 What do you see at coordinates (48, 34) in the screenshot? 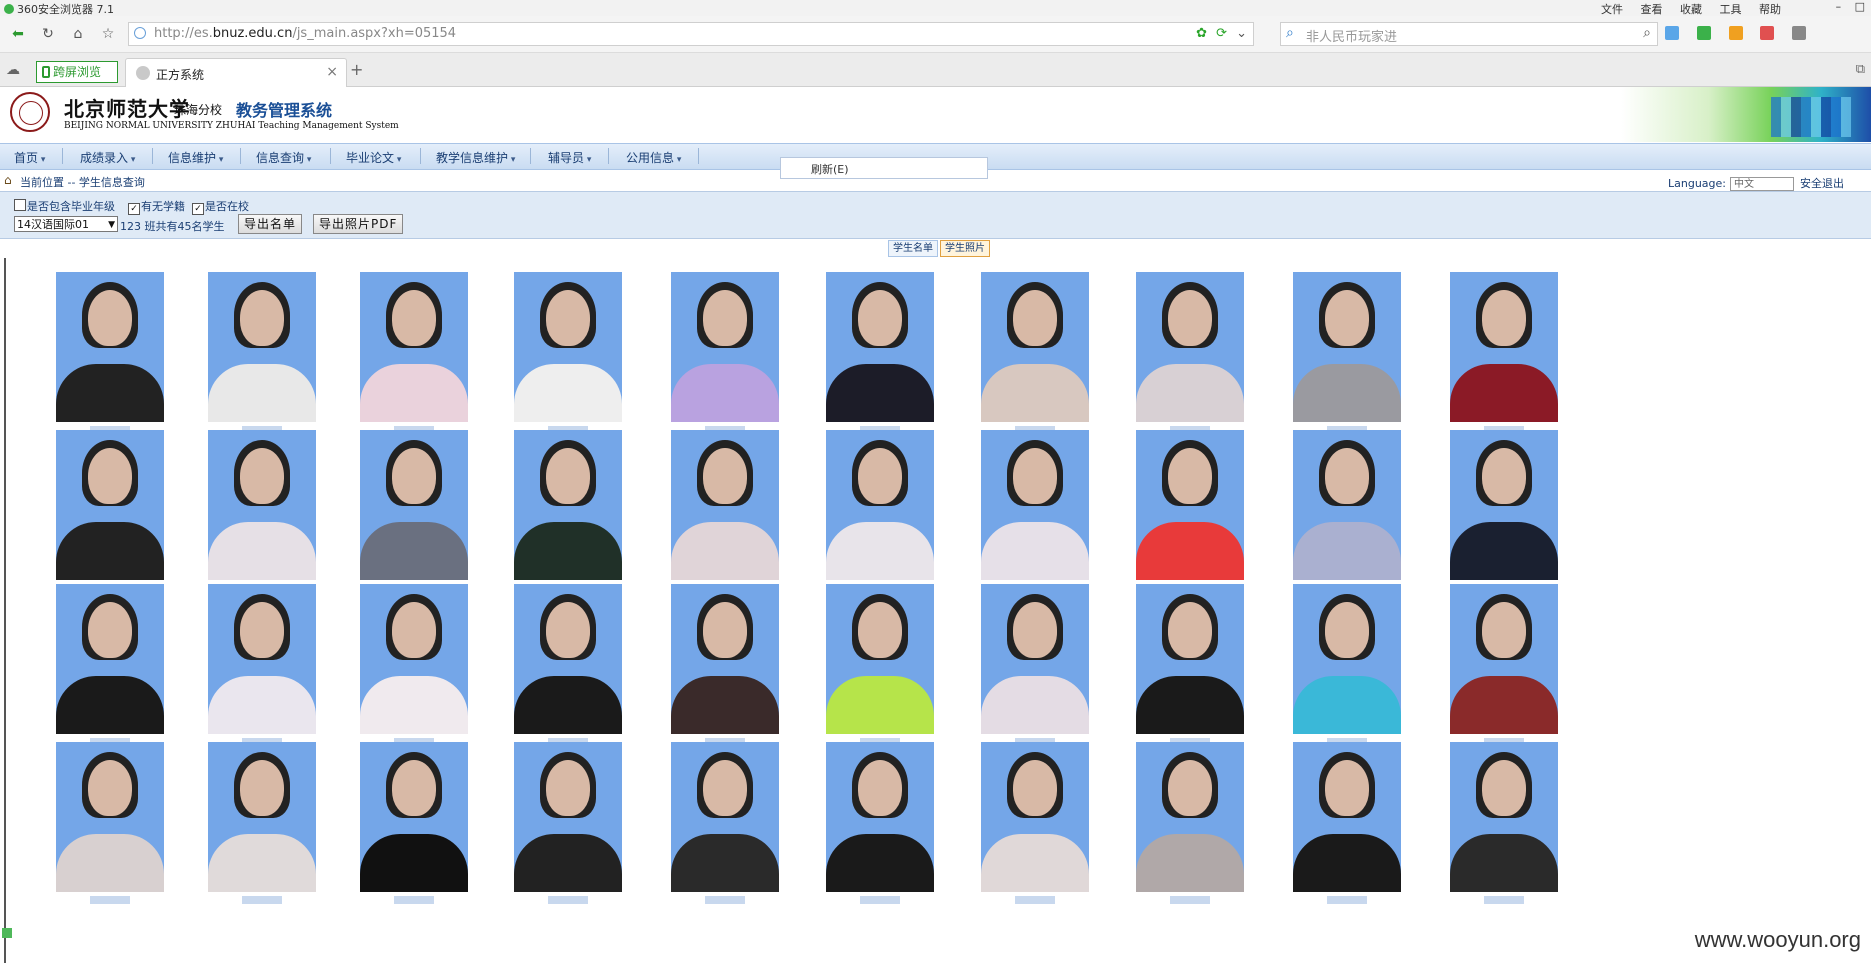
I see `refresh-icon: ↻` at bounding box center [48, 34].